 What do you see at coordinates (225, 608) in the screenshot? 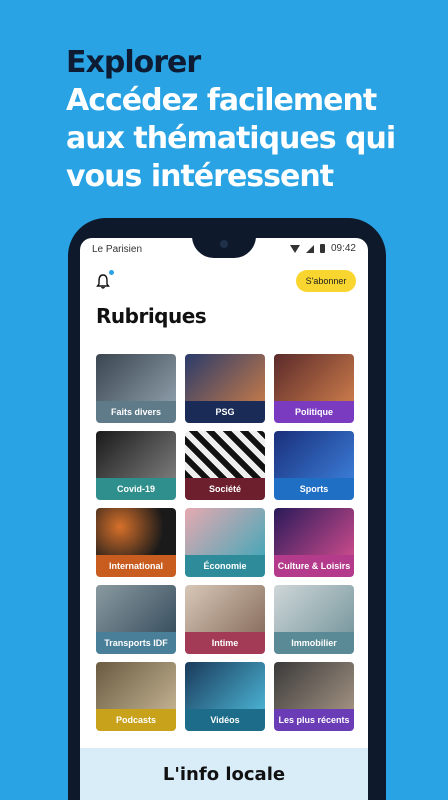
I see `hands-photo` at bounding box center [225, 608].